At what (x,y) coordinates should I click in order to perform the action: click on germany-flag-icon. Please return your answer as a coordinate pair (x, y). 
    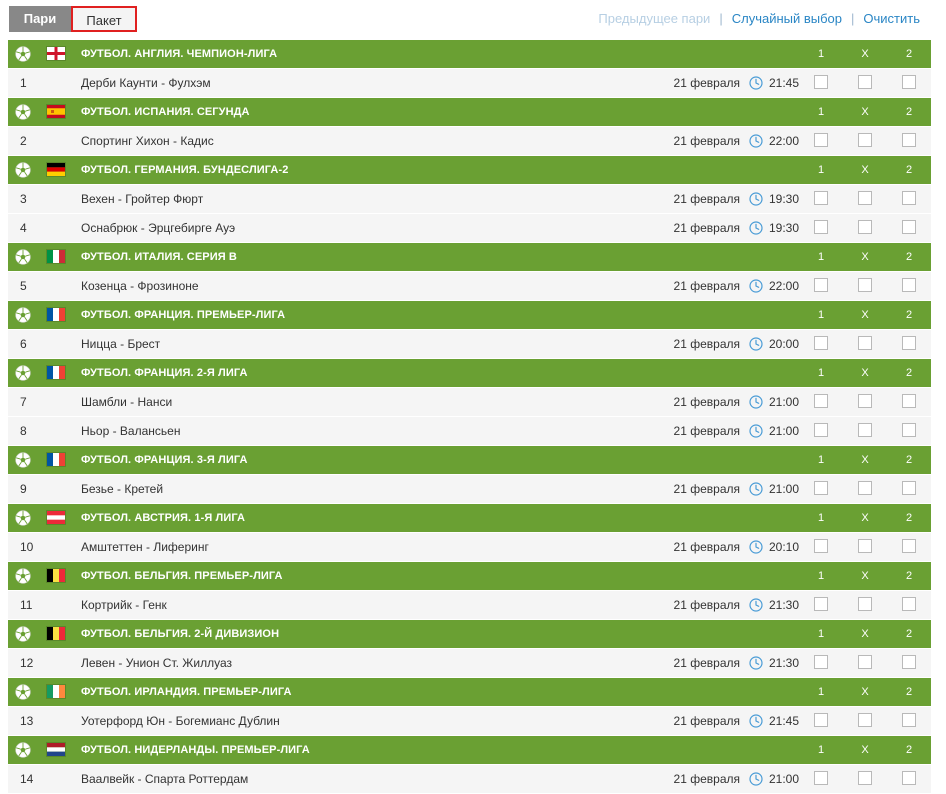
    Looking at the image, I should click on (56, 169).